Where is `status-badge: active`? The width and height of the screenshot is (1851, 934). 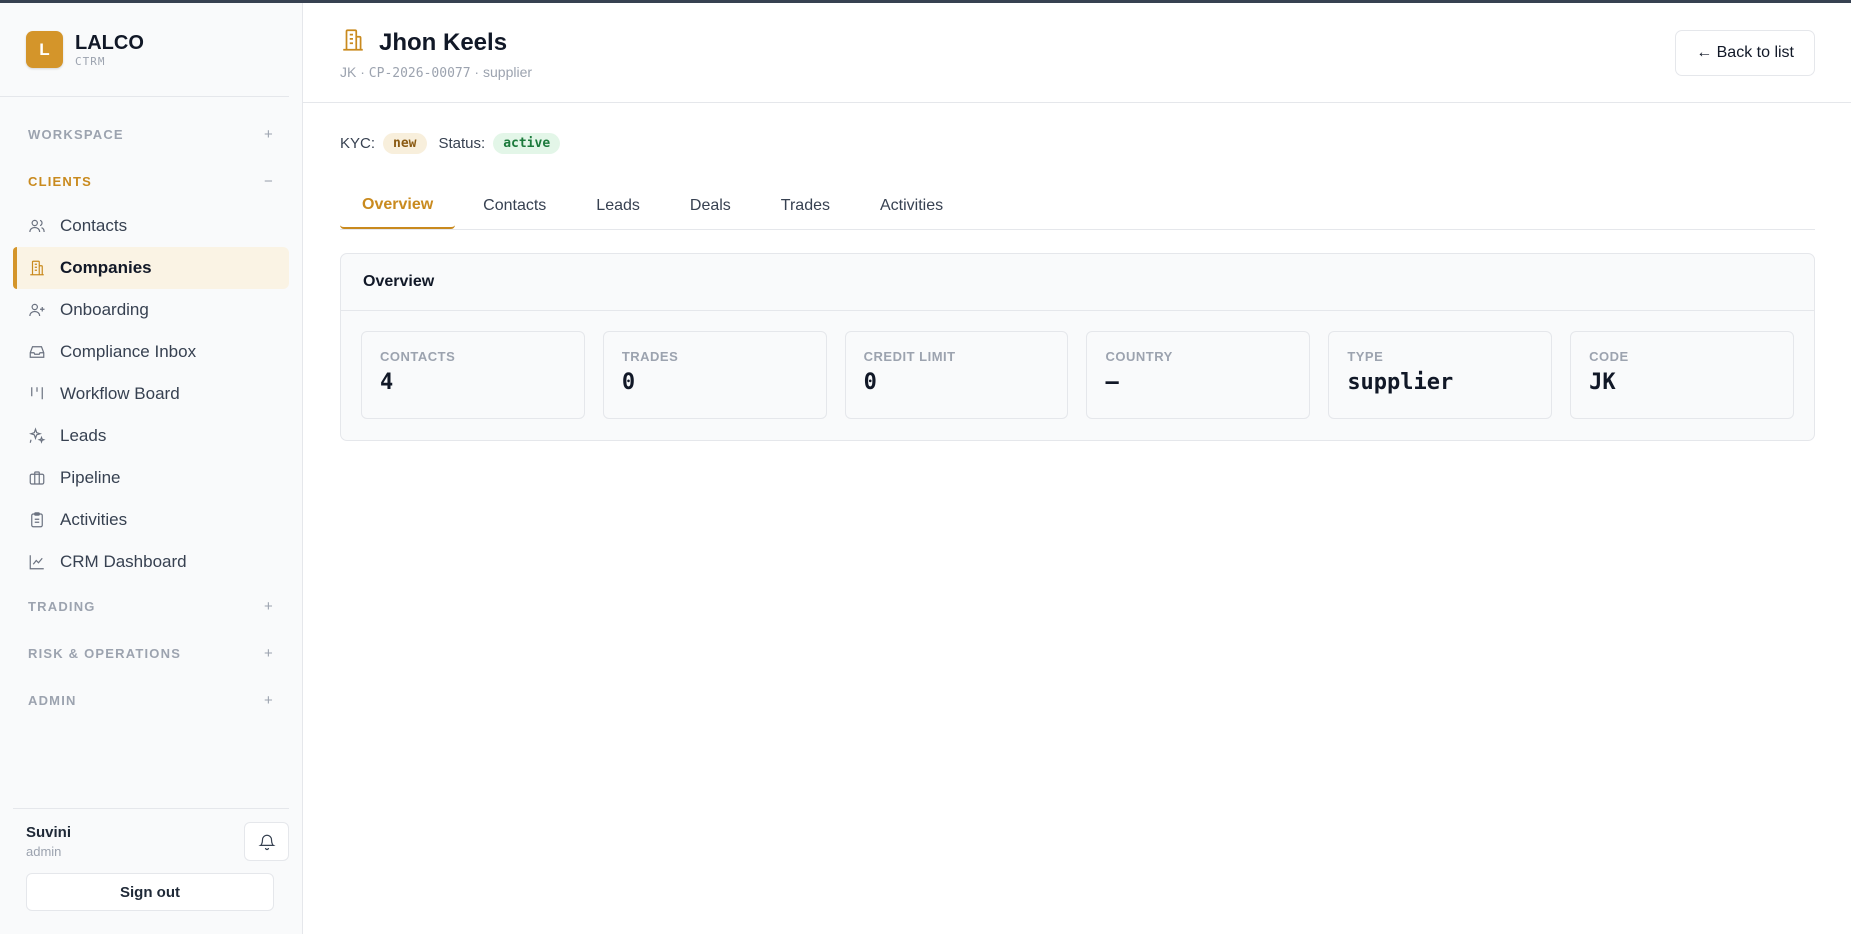 status-badge: active is located at coordinates (527, 143).